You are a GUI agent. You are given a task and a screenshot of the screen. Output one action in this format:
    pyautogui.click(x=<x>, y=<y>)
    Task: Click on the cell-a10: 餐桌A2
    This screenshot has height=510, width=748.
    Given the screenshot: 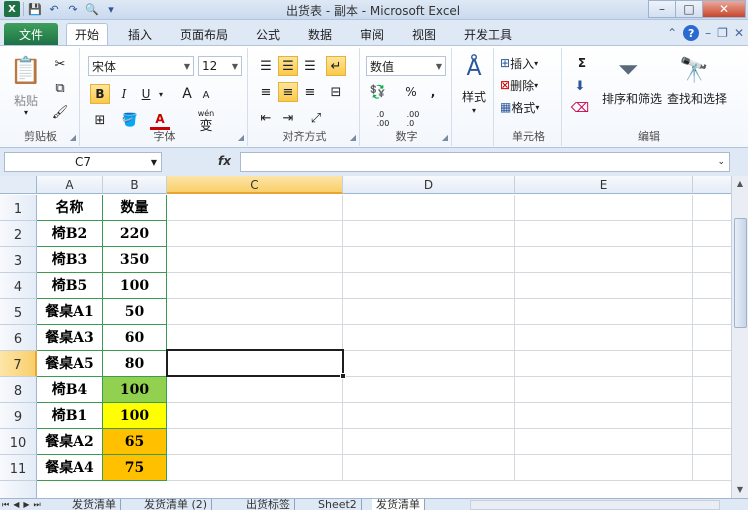 What is the action you would take?
    pyautogui.click(x=70, y=442)
    